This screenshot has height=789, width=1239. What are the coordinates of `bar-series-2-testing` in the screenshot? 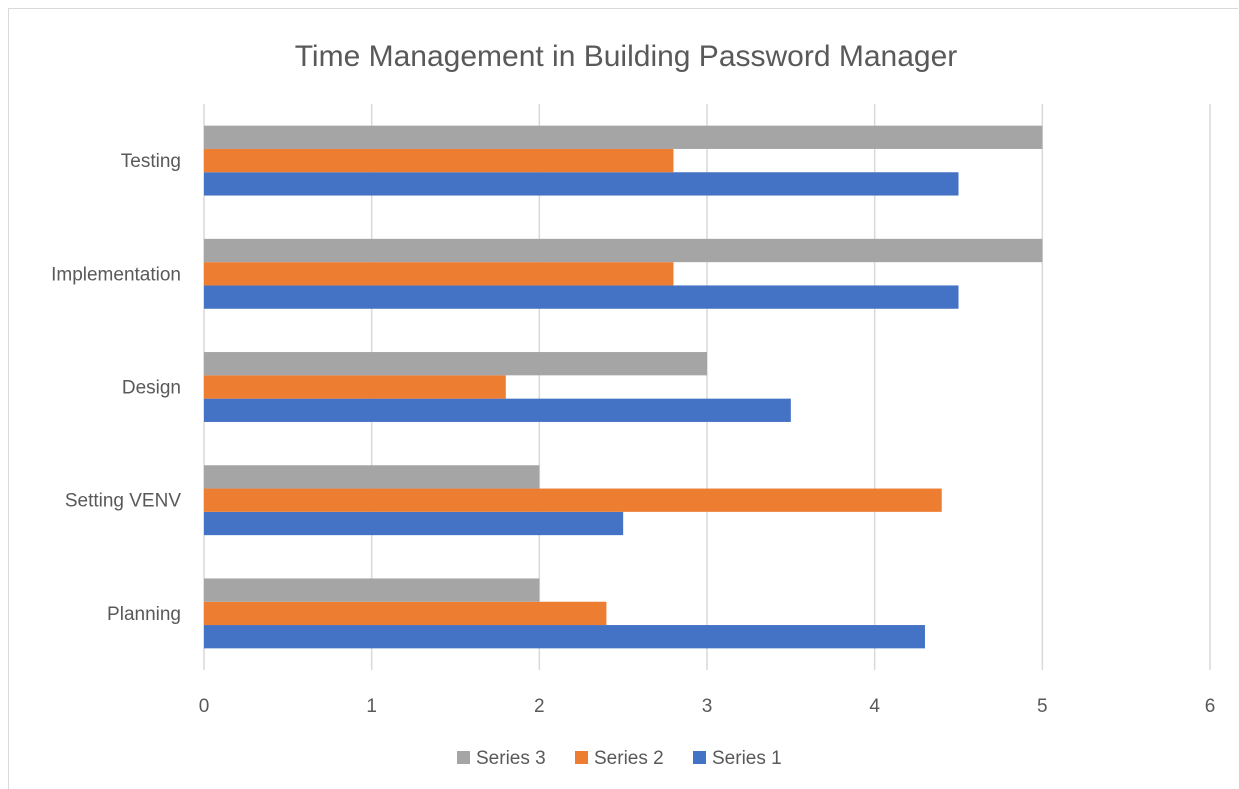 It's located at (439, 160).